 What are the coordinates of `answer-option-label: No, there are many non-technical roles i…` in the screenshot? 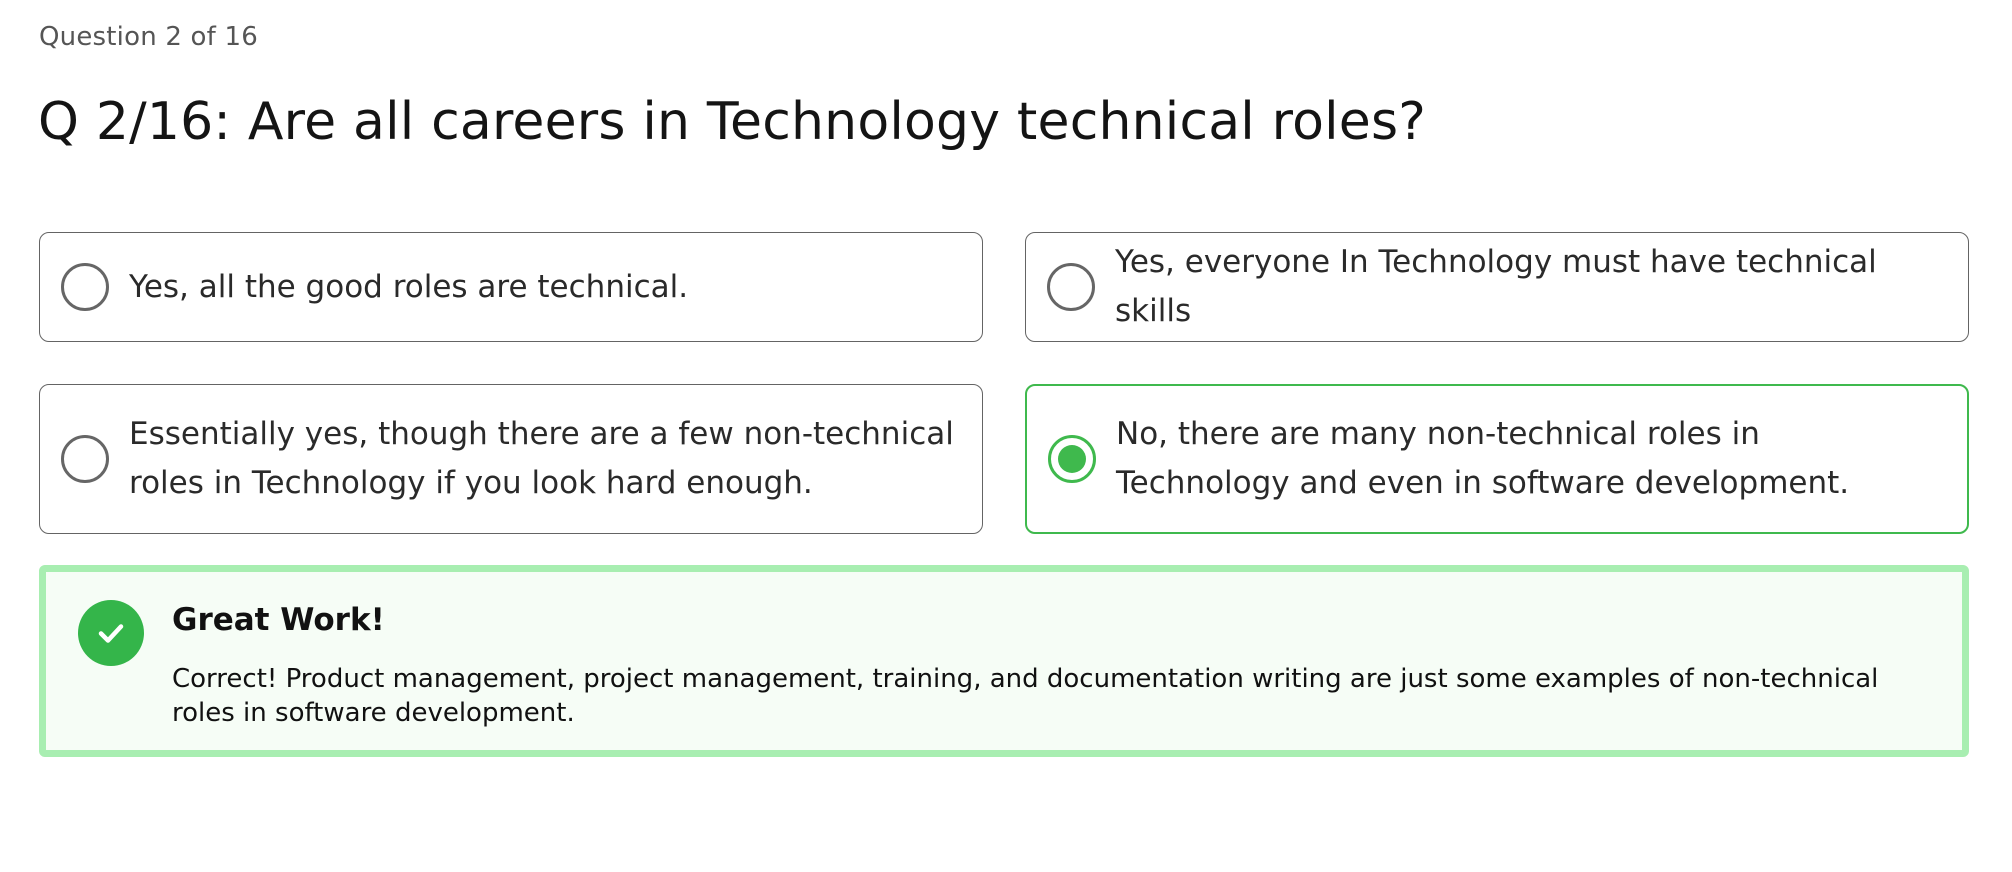 It's located at (1483, 458).